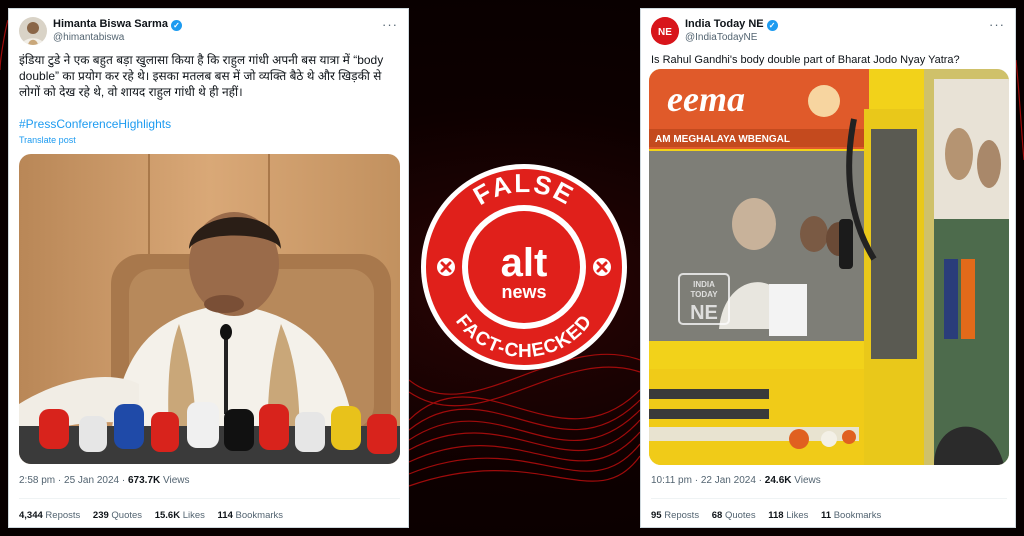 The height and width of the screenshot is (536, 1024). What do you see at coordinates (704, 294) in the screenshot?
I see `watermark-line: TODAY` at bounding box center [704, 294].